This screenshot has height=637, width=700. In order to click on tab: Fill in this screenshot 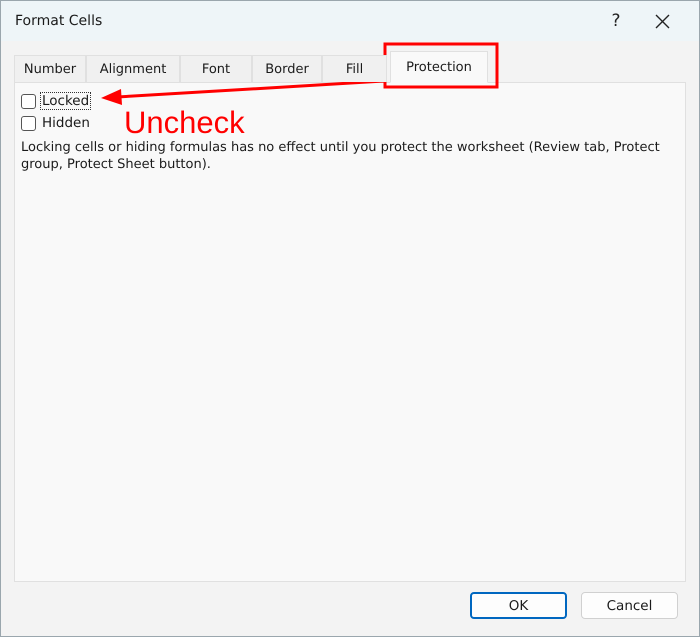, I will do `click(354, 68)`.